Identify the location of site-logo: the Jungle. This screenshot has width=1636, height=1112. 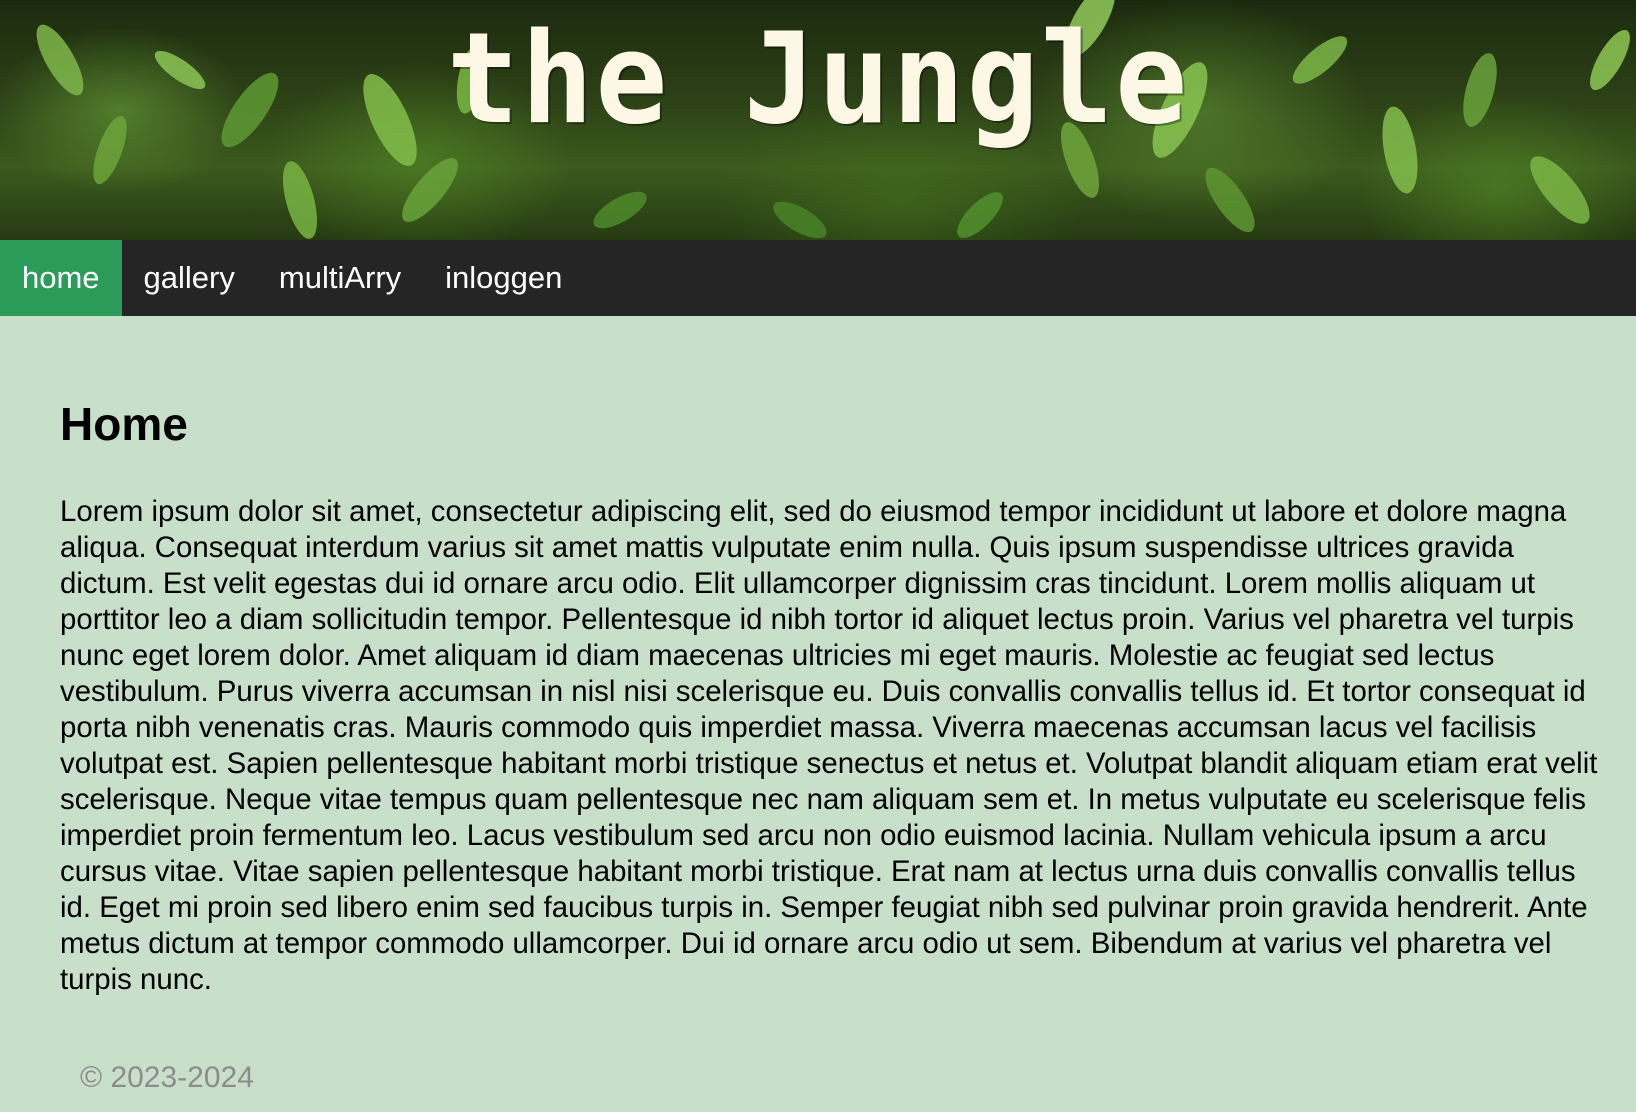
(818, 80).